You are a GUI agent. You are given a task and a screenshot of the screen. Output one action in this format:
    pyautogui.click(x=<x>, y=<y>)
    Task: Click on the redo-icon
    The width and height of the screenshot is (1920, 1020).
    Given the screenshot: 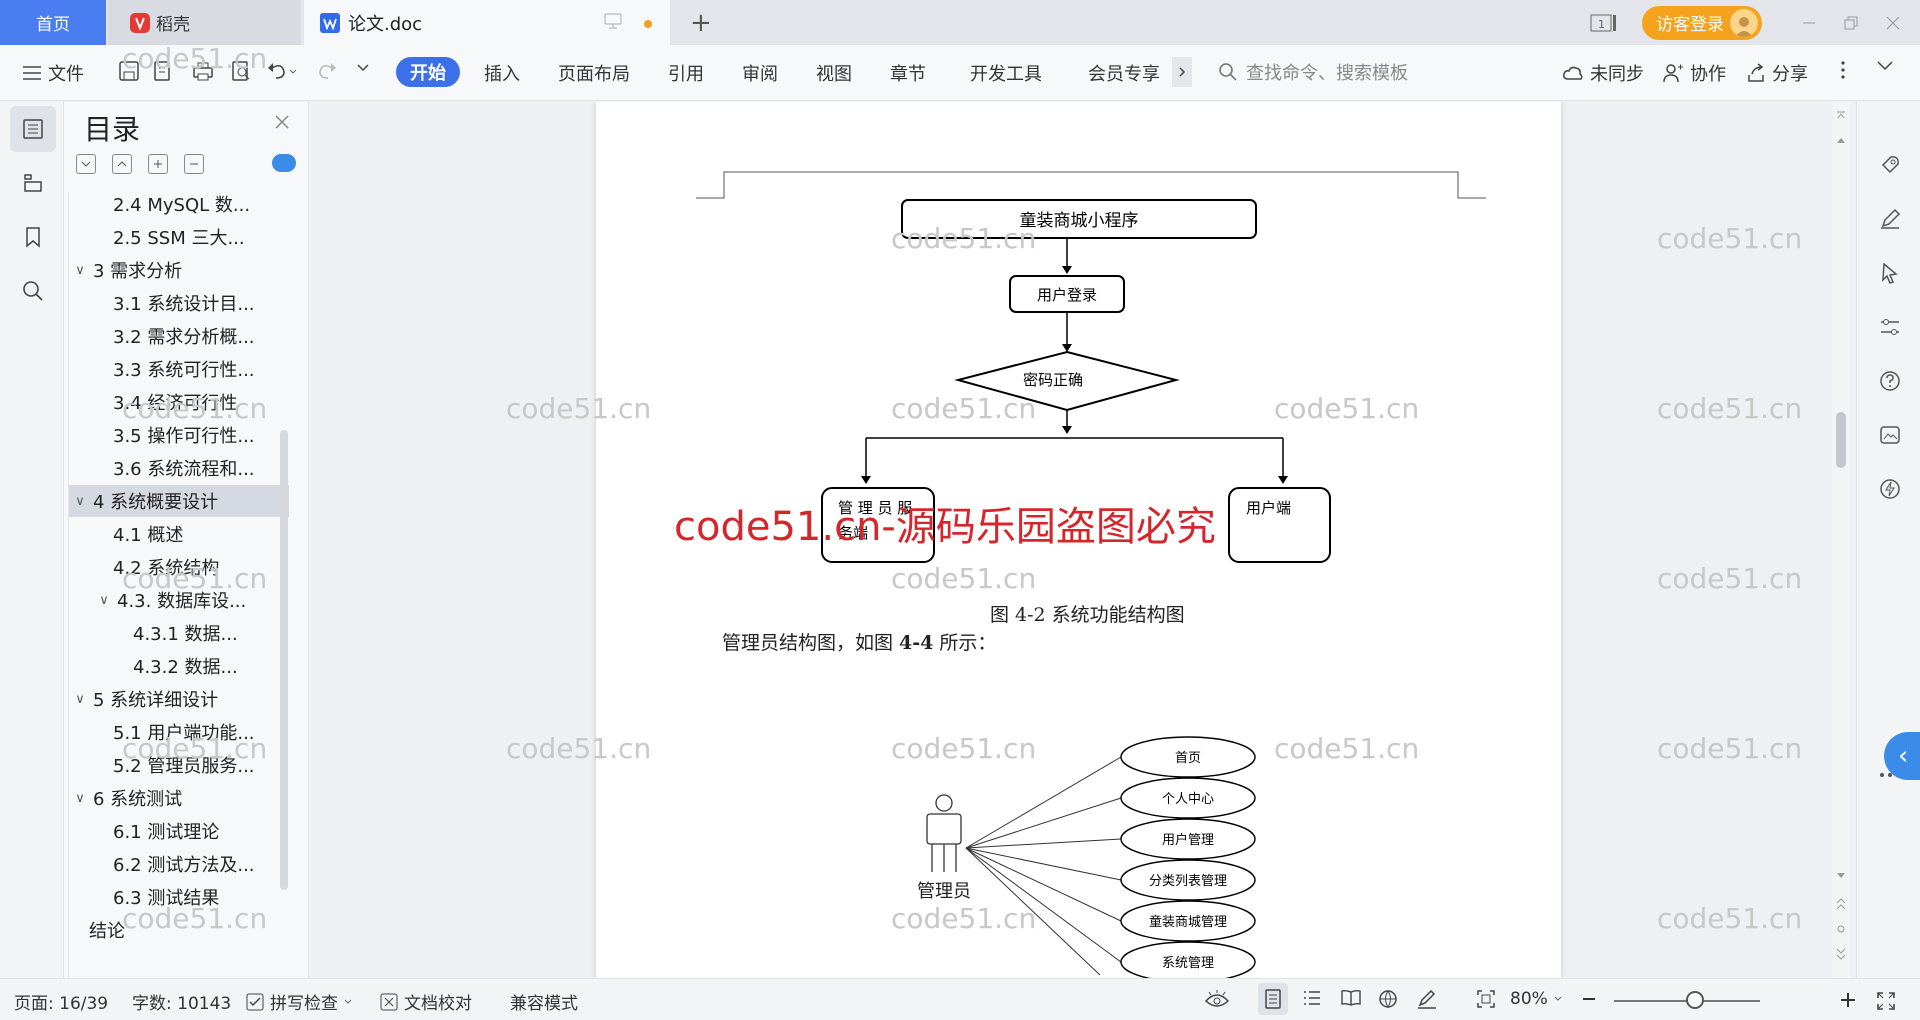 What is the action you would take?
    pyautogui.click(x=327, y=71)
    